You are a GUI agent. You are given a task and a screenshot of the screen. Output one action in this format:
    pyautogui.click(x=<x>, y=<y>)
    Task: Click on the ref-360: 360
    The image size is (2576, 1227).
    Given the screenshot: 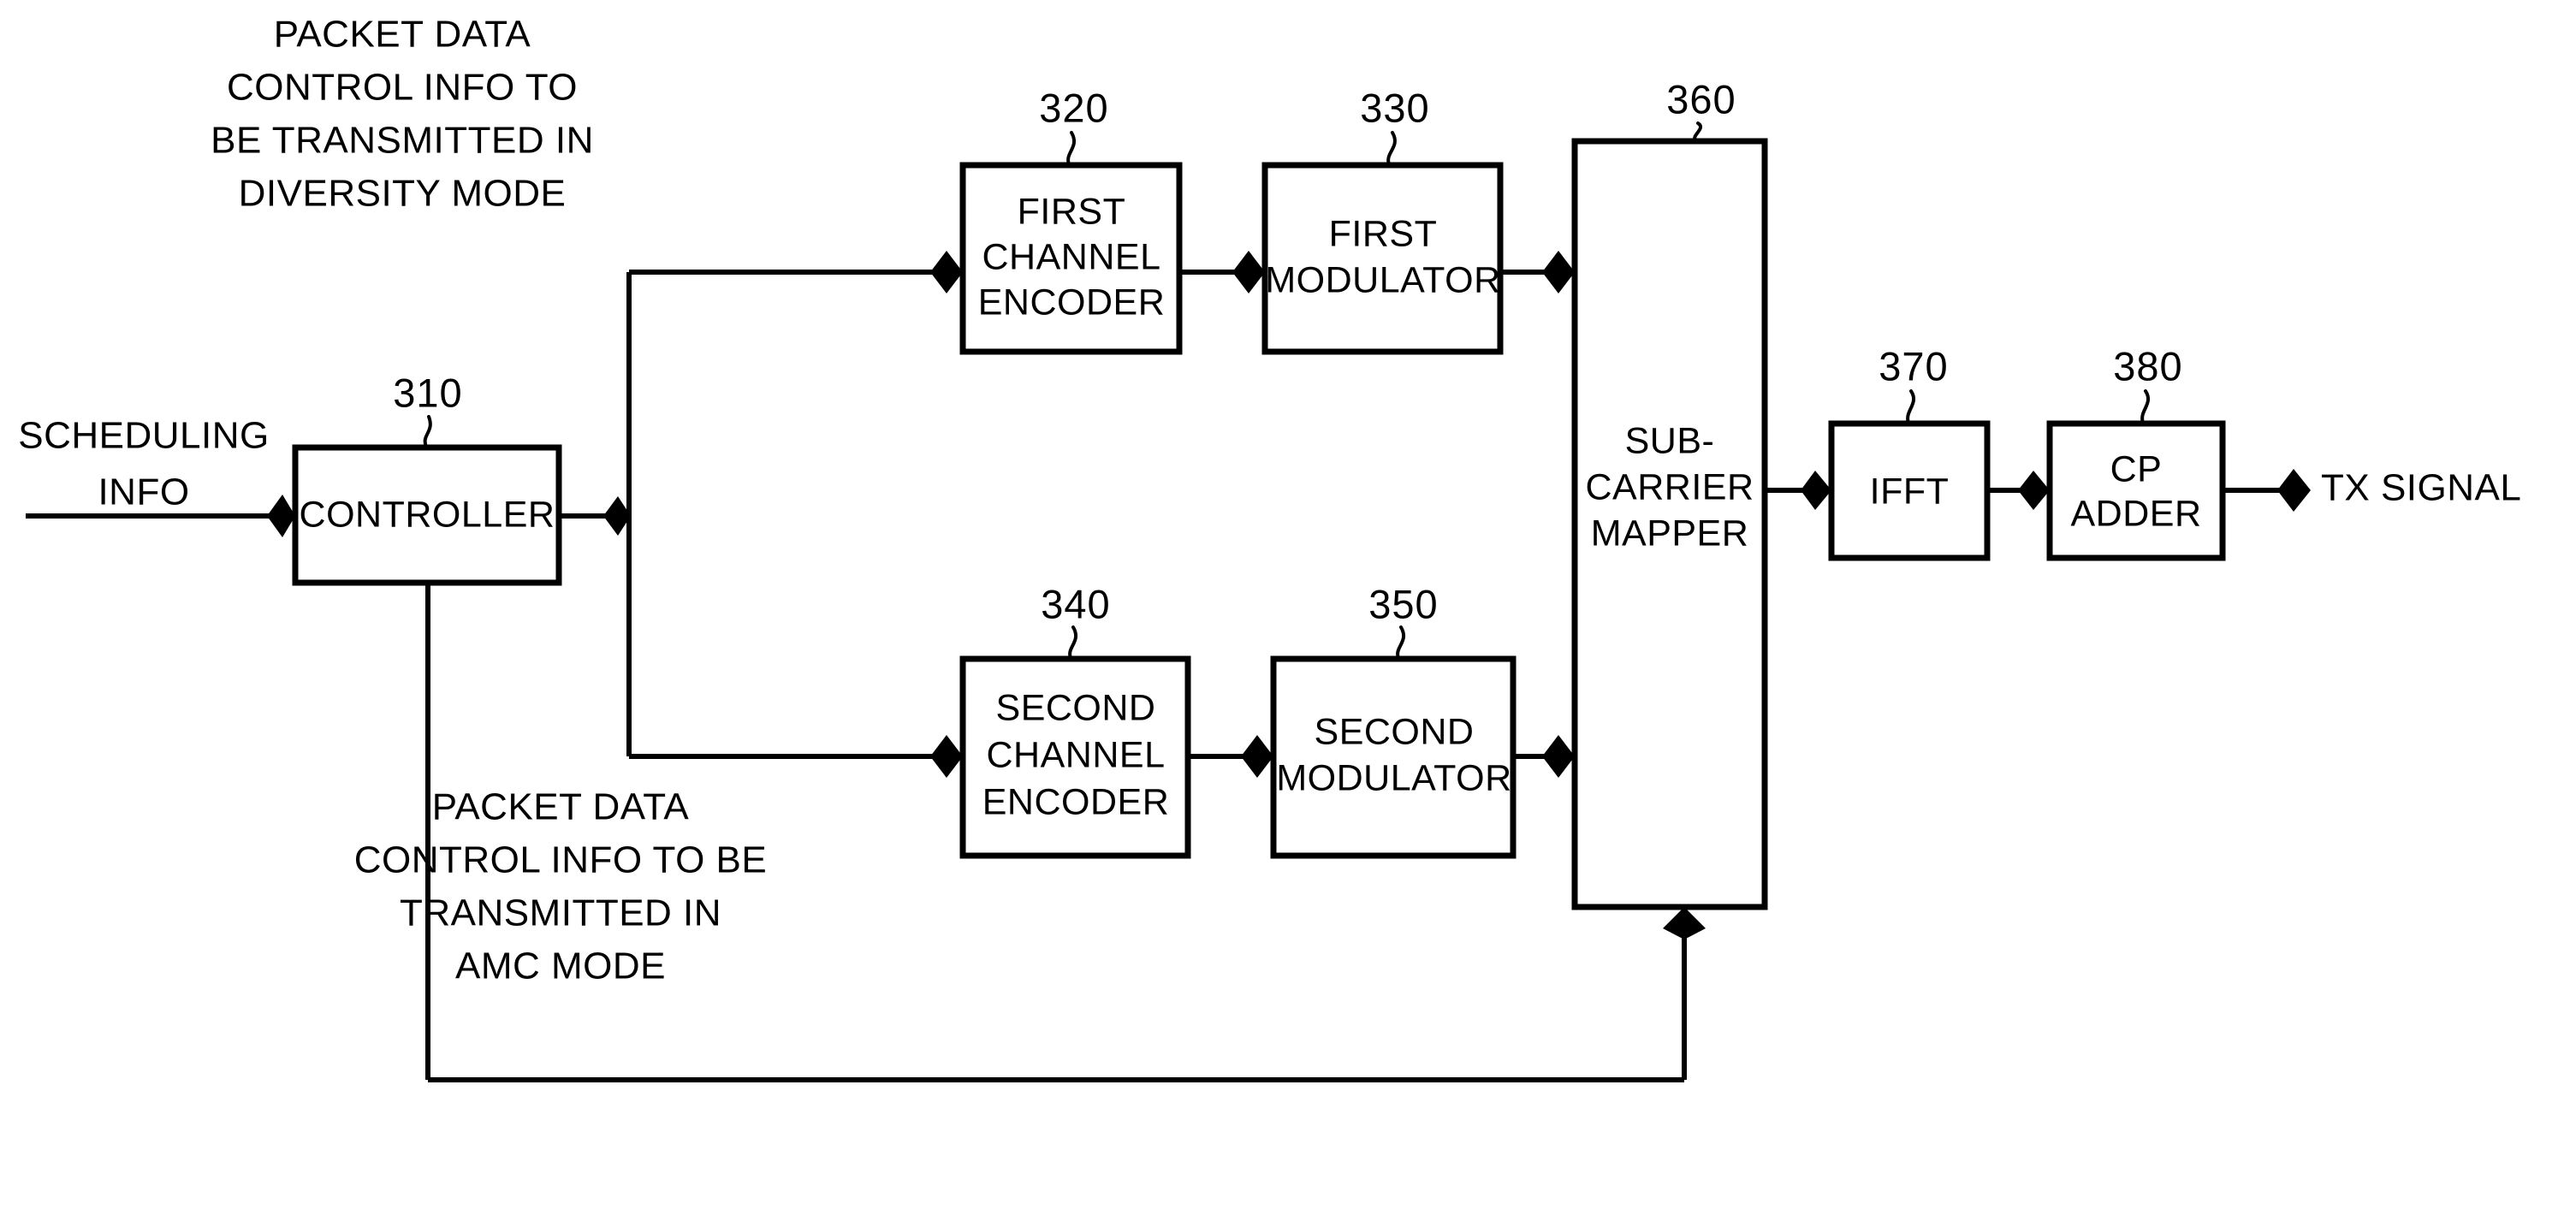 What is the action you would take?
    pyautogui.click(x=1701, y=99)
    